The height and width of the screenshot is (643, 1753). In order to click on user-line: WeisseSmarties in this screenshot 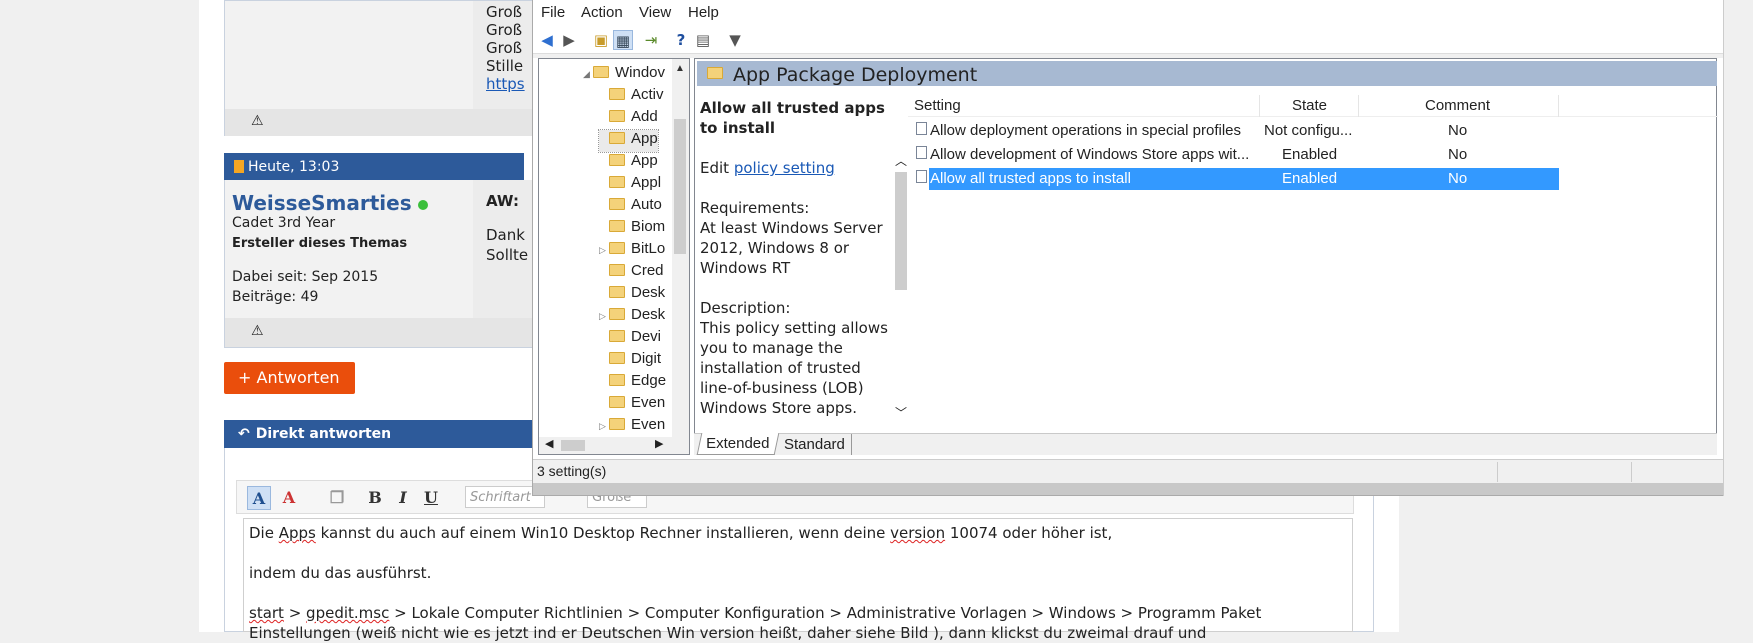, I will do `click(330, 203)`.